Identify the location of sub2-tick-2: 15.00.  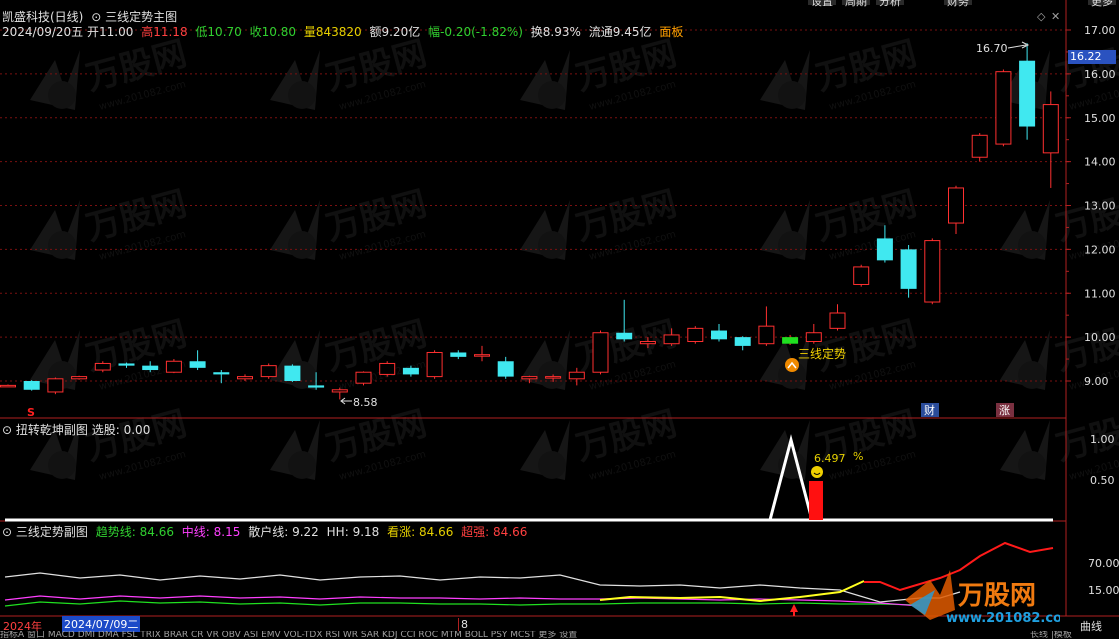
(1103, 590).